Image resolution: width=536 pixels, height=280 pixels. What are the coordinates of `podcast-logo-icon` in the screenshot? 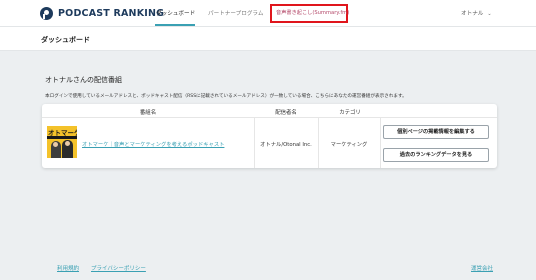 It's located at (46, 13).